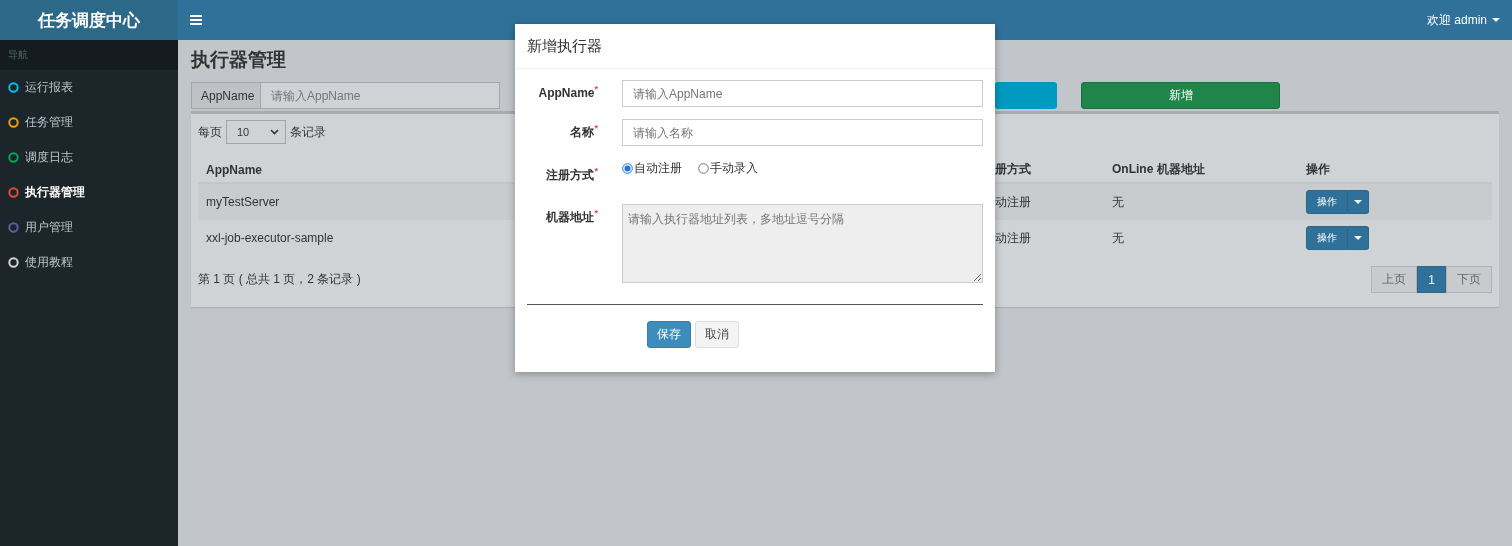 The image size is (1512, 546). Describe the element at coordinates (270, 238) in the screenshot. I see `table-cell: xxl-job-executor-sample` at that location.